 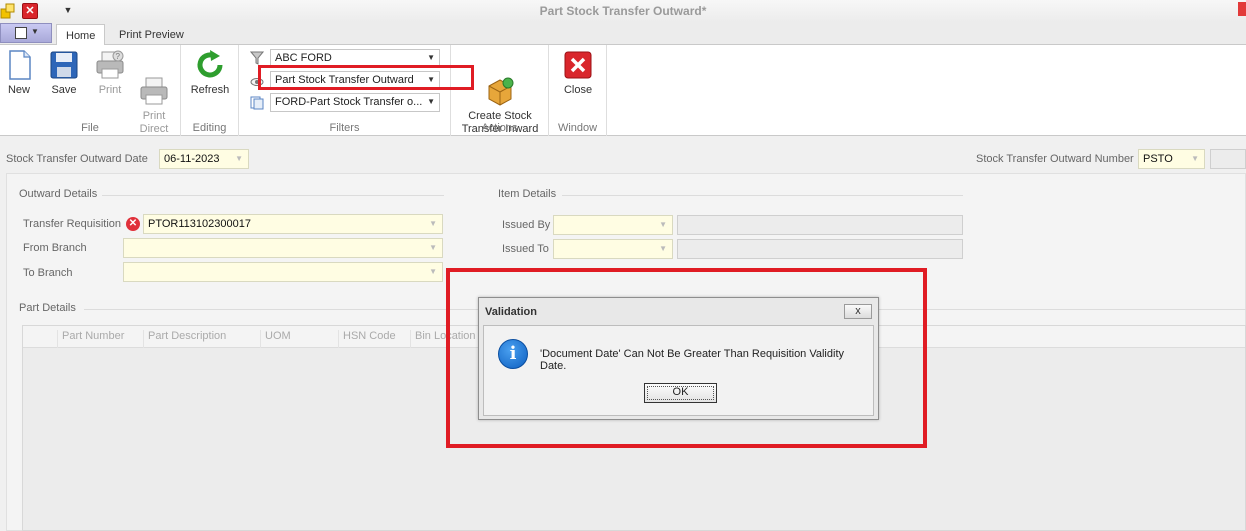 What do you see at coordinates (1055, 159) in the screenshot?
I see `transfer-number-label: Stock Transfer Outward Number` at bounding box center [1055, 159].